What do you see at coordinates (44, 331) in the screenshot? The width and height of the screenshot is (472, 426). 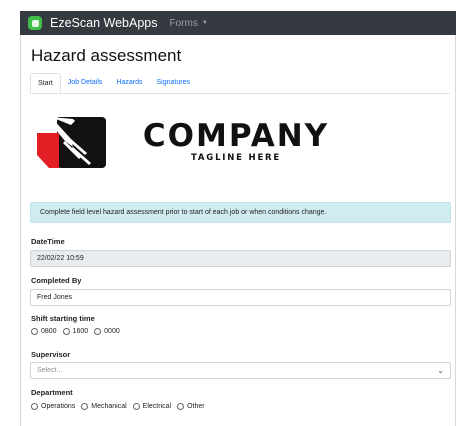 I see `shift-option-0800: 0800` at bounding box center [44, 331].